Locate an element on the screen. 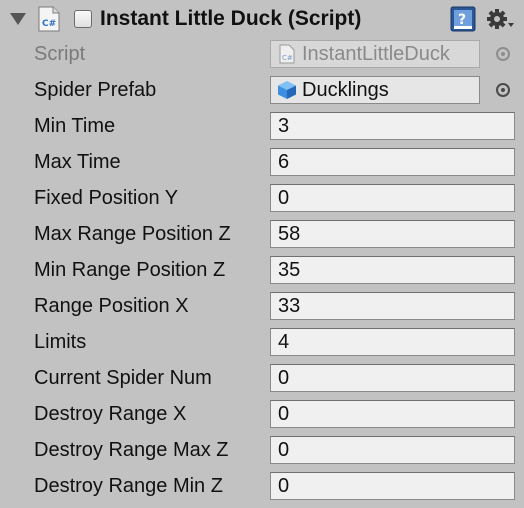  limits-input: 4 is located at coordinates (392, 342).